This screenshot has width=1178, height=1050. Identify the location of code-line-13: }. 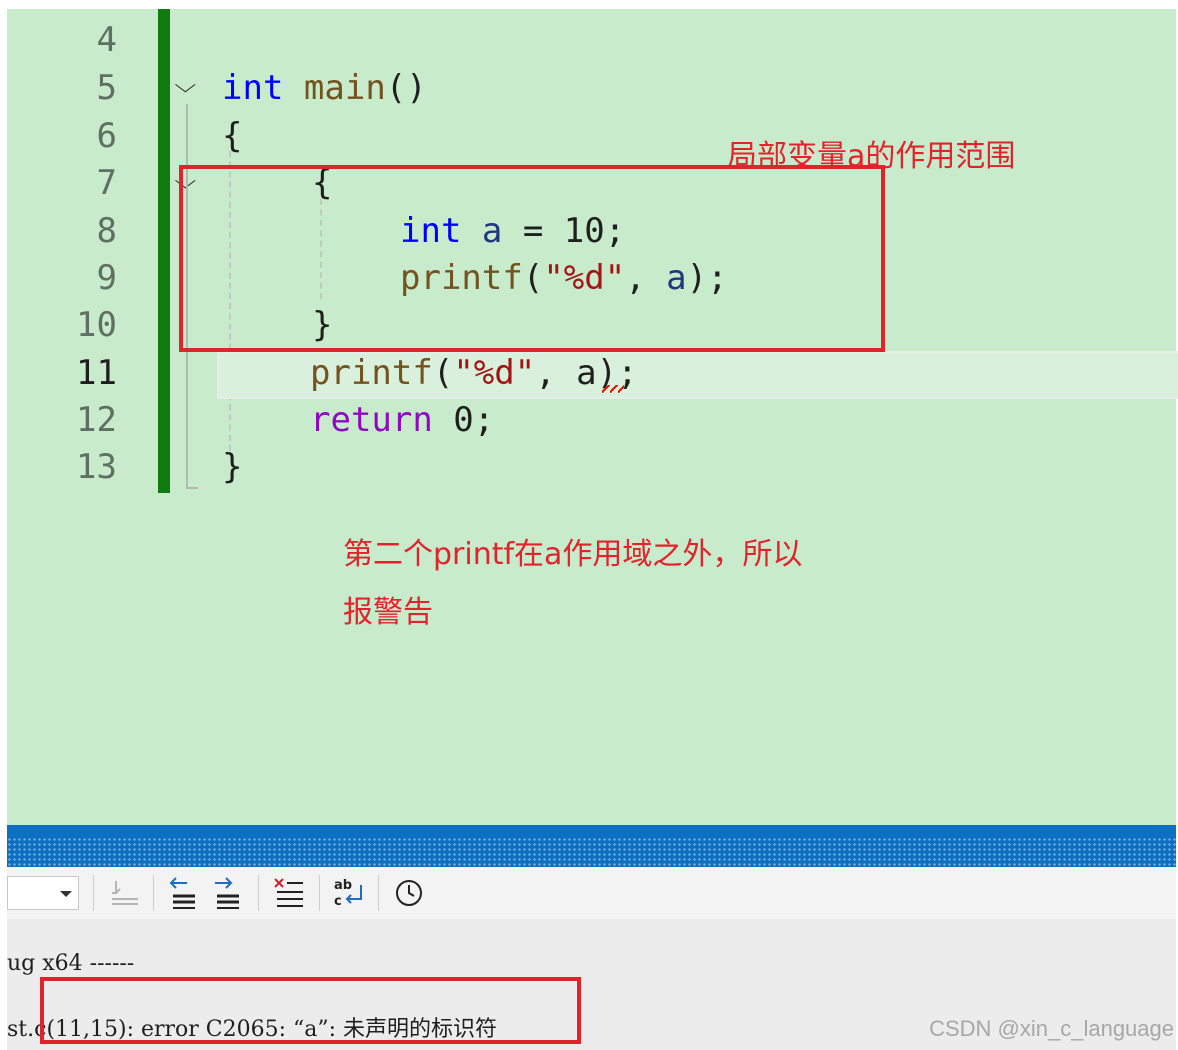
(232, 467).